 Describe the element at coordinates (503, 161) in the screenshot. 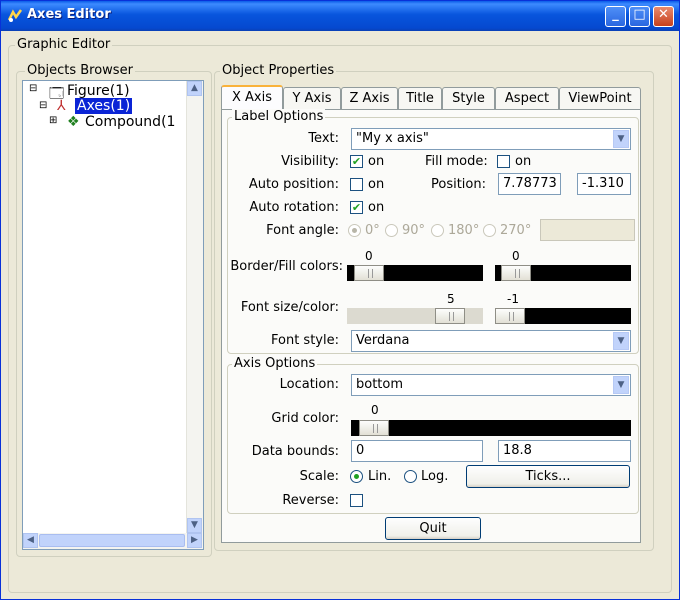

I see `fill-mode-checkbox` at that location.